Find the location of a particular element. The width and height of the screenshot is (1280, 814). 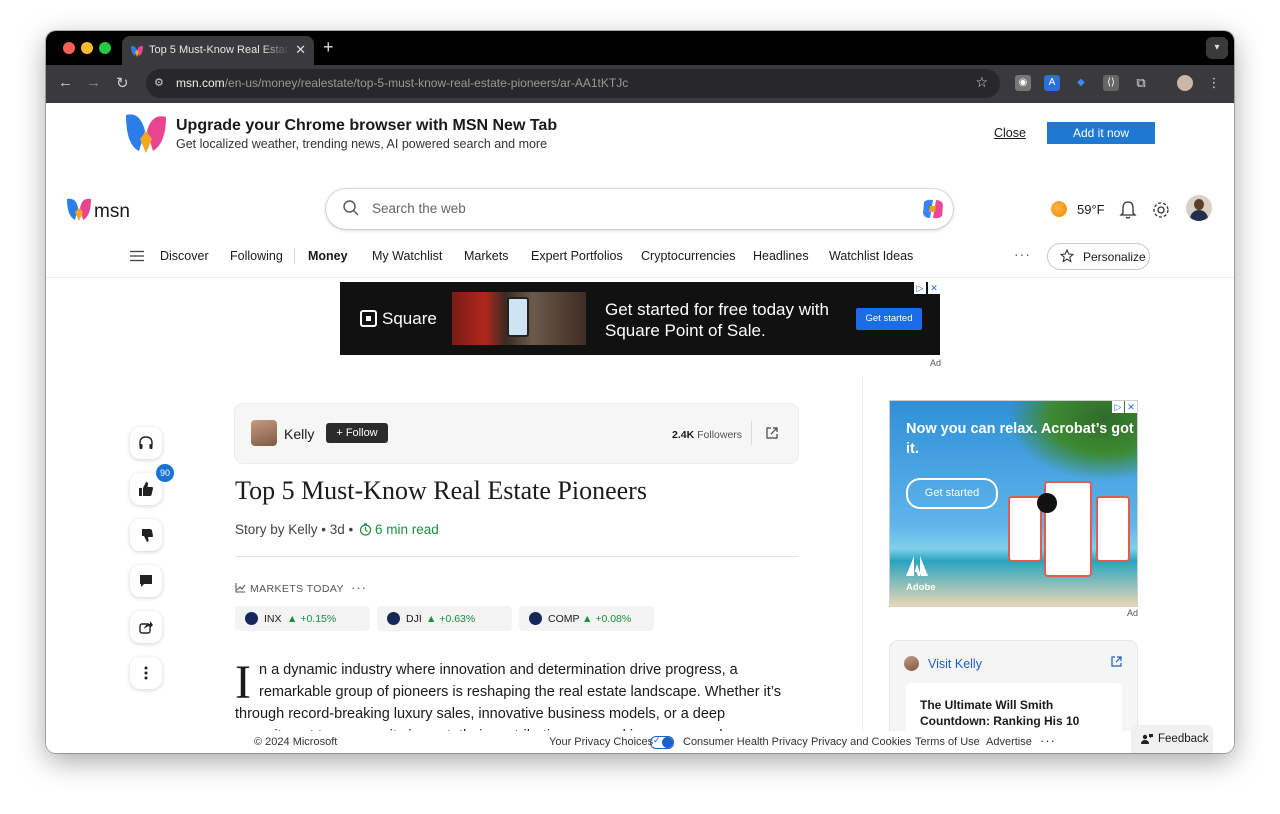

author-avatar-small is located at coordinates (911, 663).